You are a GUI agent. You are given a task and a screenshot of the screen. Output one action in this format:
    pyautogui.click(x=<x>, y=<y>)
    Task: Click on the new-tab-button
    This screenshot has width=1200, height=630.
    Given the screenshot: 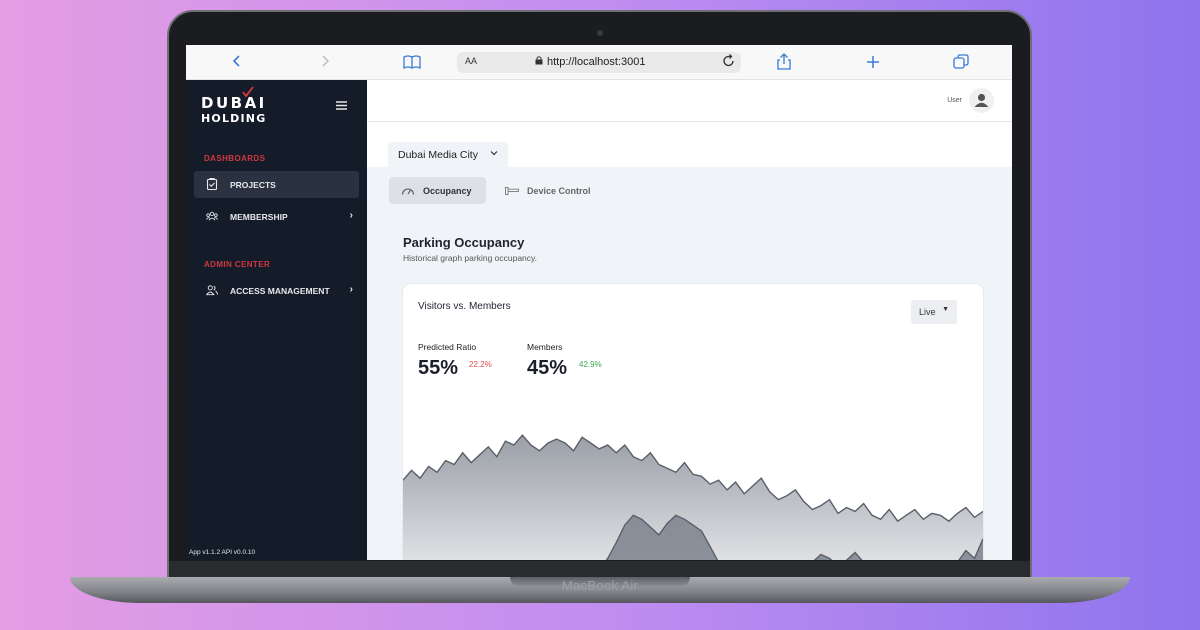 What is the action you would take?
    pyautogui.click(x=873, y=63)
    